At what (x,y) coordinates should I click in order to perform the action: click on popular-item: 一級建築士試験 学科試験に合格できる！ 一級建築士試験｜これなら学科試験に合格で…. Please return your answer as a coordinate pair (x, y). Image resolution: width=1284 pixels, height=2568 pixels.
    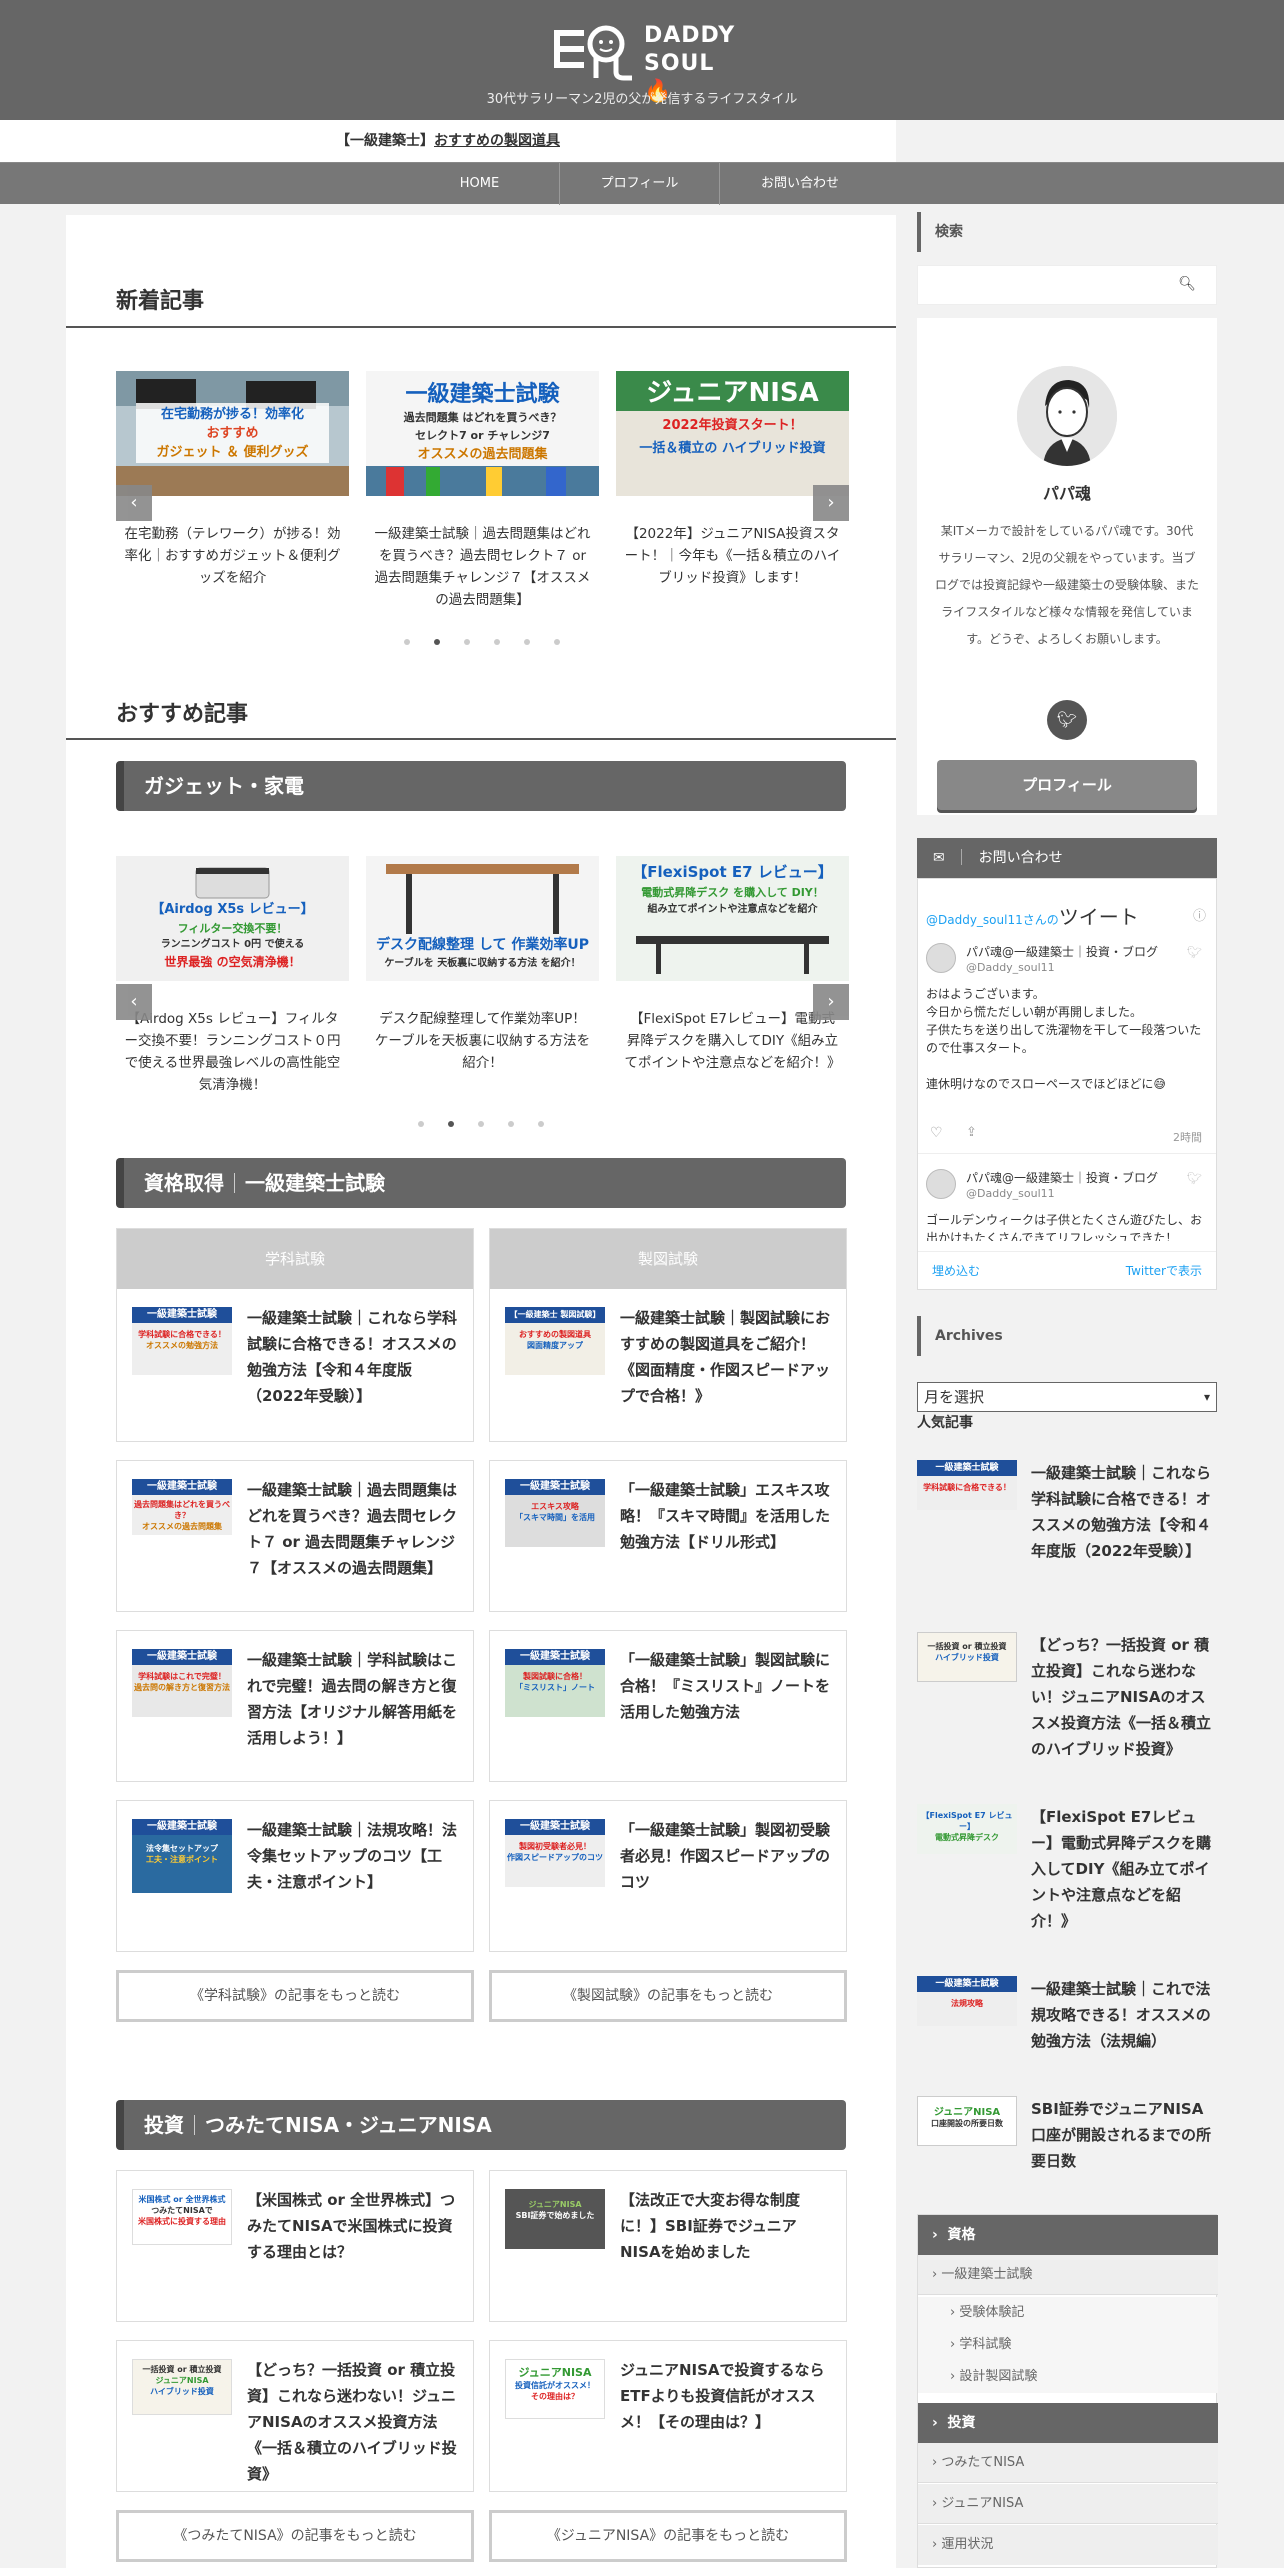
    Looking at the image, I should click on (1067, 1535).